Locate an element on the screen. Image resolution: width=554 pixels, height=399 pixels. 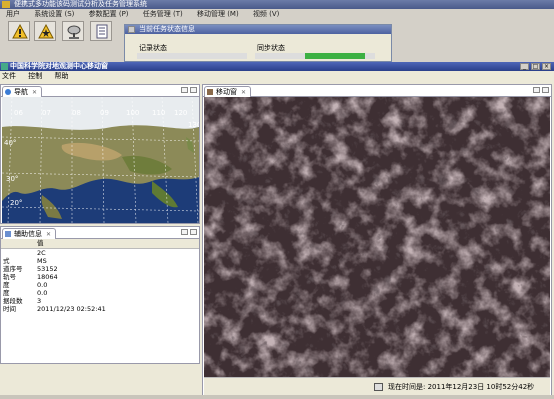
info-icon is located at coordinates (8, 234).